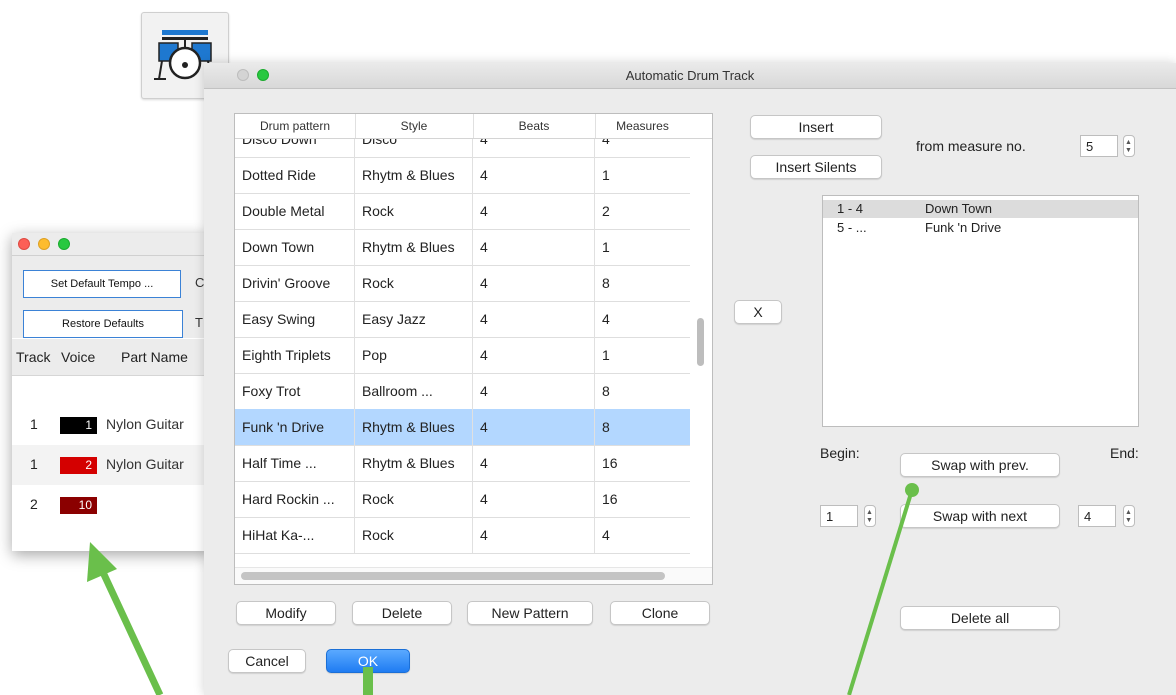  Describe the element at coordinates (103, 324) in the screenshot. I see `restore-defaults-button: Restore Defaults` at that location.